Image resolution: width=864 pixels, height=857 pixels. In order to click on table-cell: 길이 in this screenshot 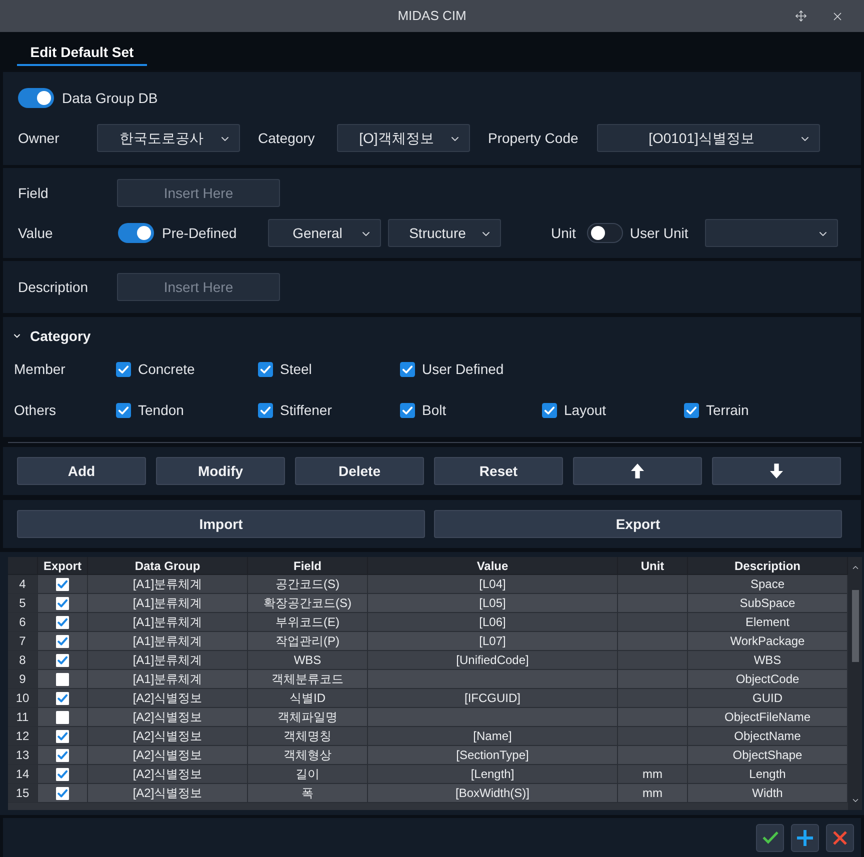, I will do `click(308, 774)`.